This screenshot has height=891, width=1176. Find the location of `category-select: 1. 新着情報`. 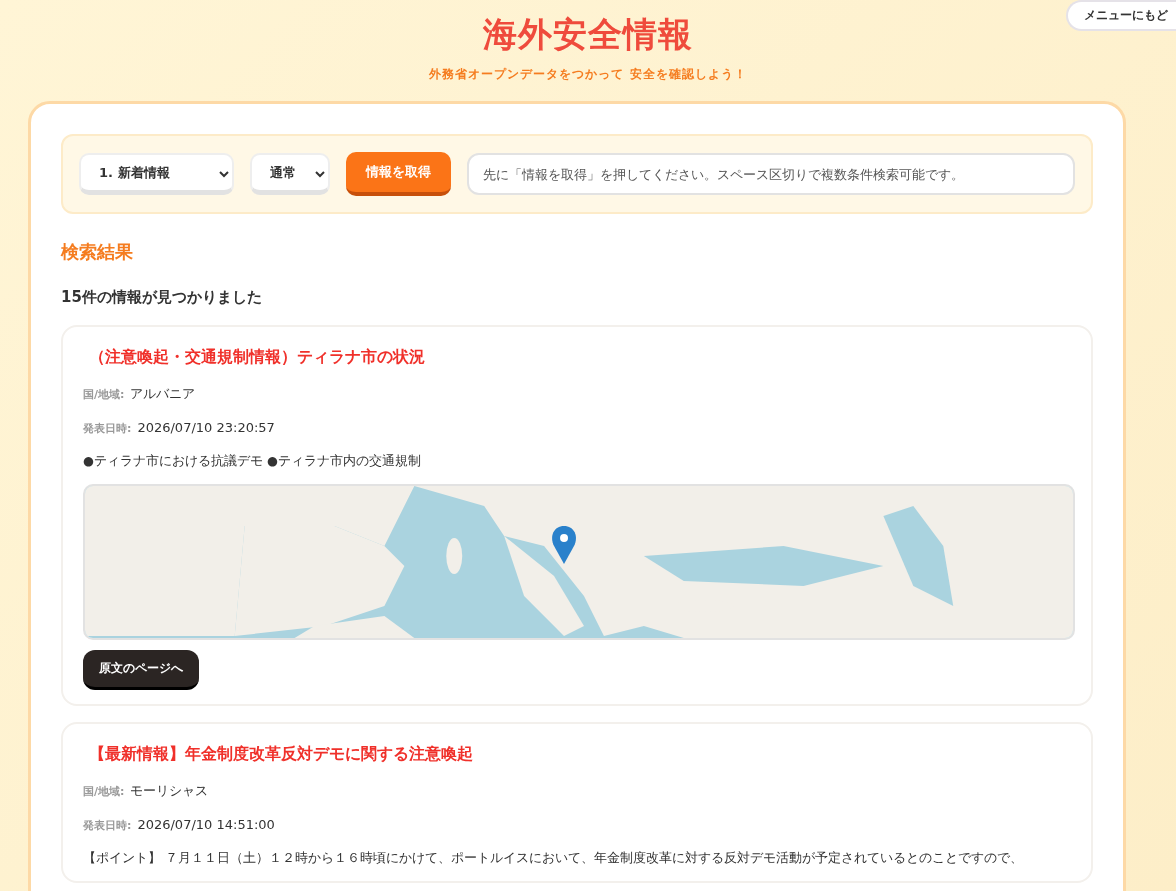

category-select: 1. 新着情報 is located at coordinates (156, 174).